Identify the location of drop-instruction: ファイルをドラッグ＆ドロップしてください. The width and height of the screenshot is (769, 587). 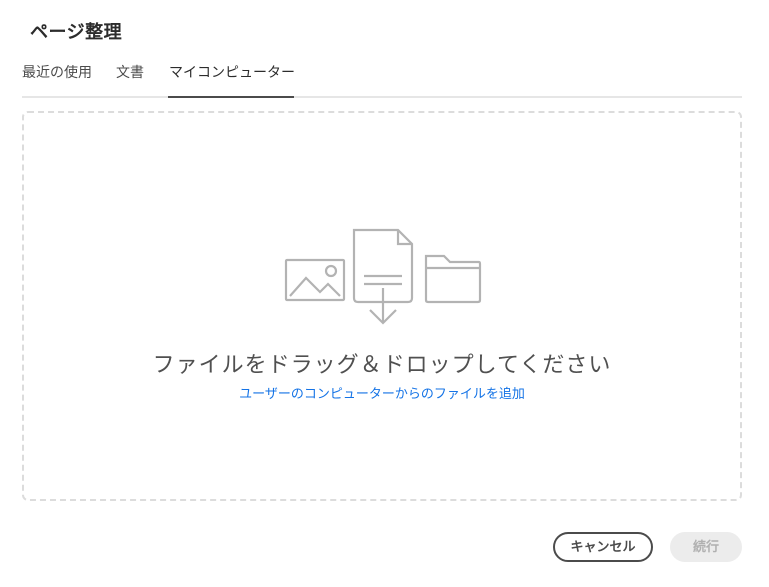
(382, 365).